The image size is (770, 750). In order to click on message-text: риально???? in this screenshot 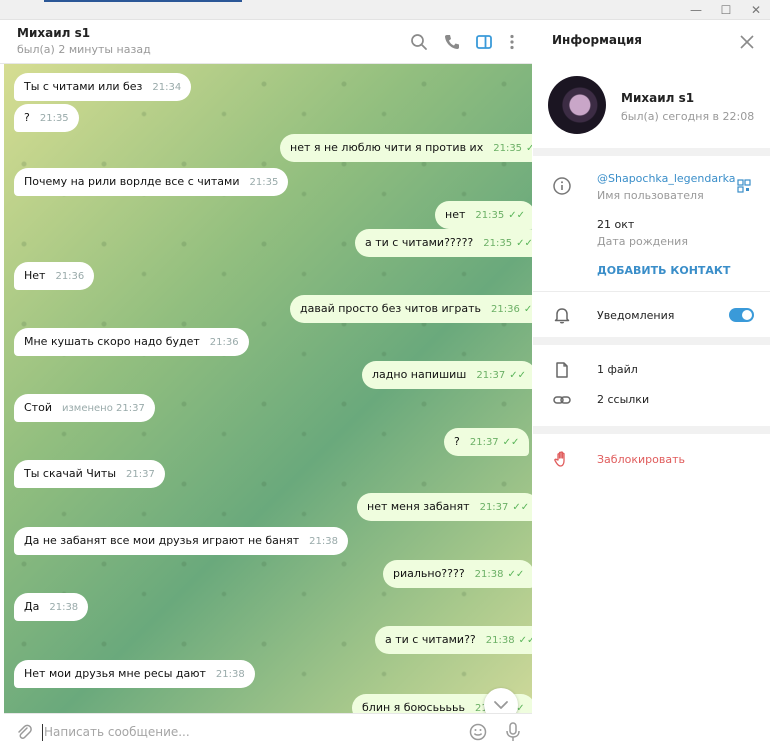, I will do `click(429, 573)`.